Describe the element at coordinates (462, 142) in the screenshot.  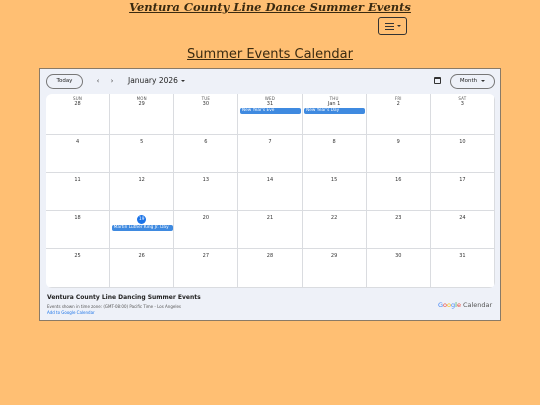
I see `day-number: 10` at that location.